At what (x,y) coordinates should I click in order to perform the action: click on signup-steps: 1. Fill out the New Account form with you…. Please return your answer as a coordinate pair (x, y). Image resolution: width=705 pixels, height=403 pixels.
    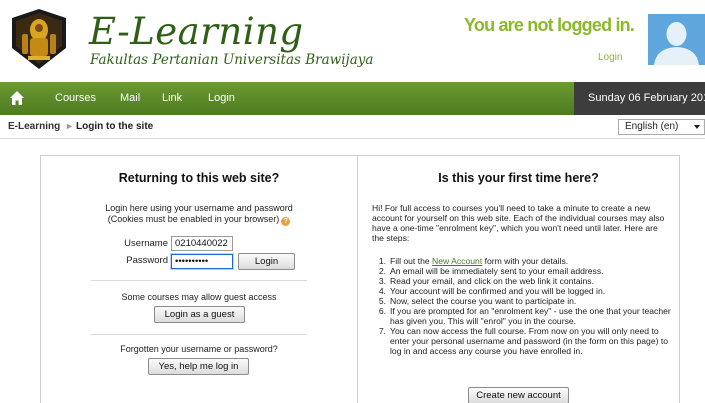
    Looking at the image, I should click on (522, 306).